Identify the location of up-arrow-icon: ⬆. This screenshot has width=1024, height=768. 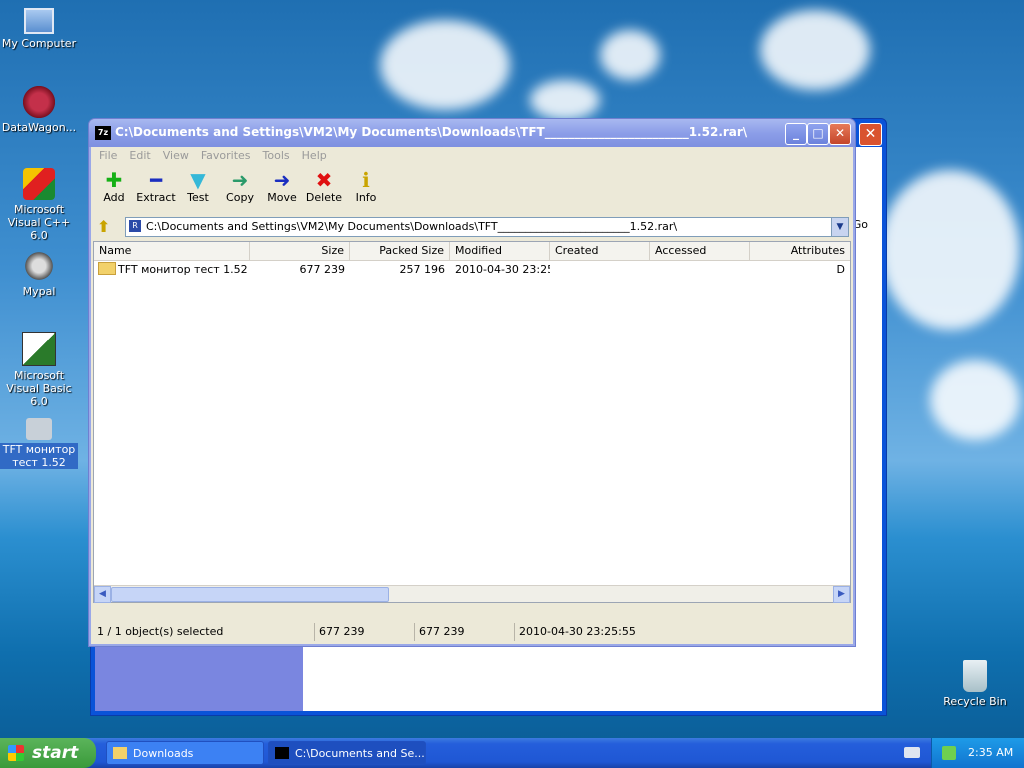
(104, 226).